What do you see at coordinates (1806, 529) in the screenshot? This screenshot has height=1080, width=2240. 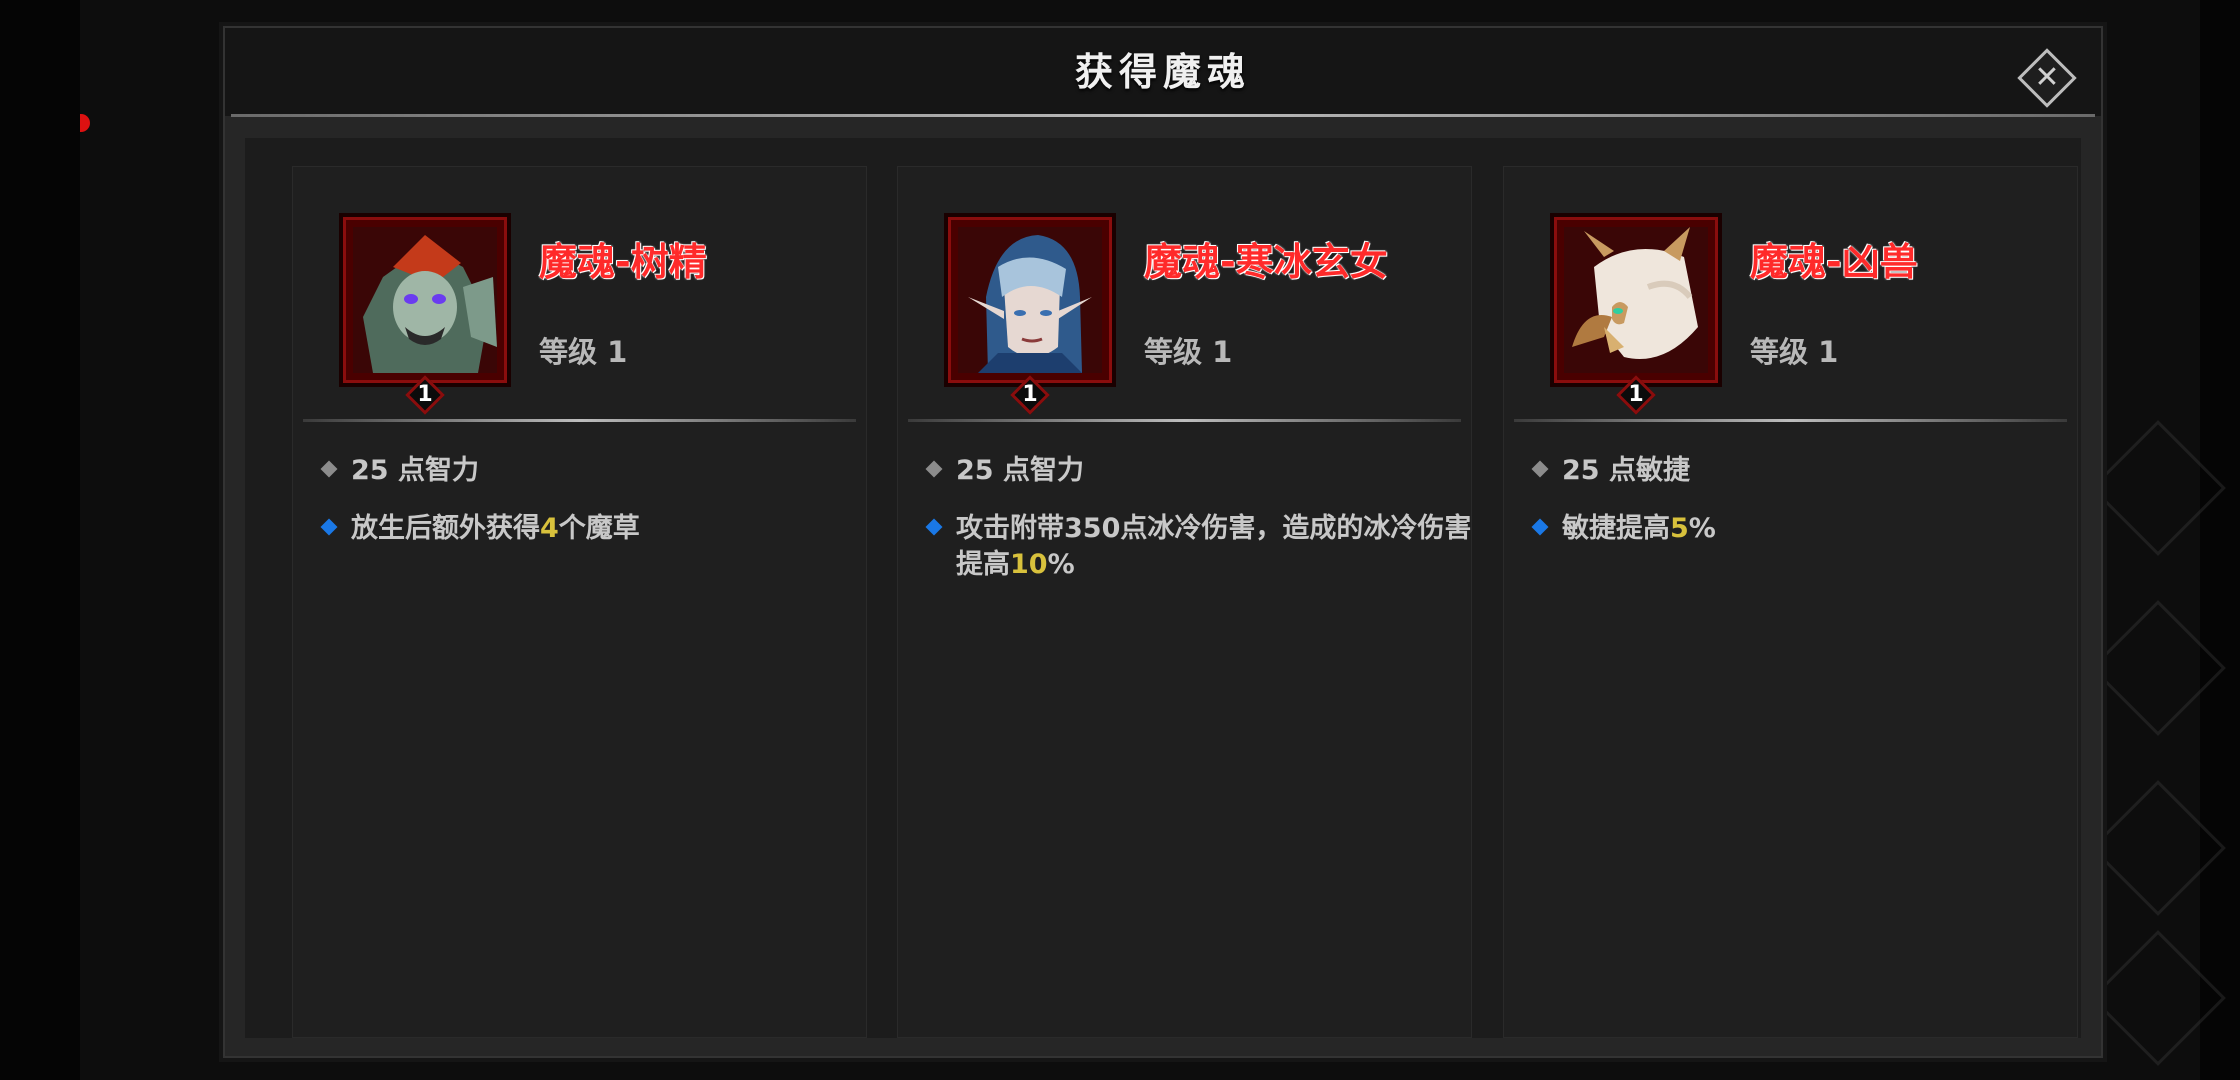 I see `stat-secondary: 敏捷提高5%` at bounding box center [1806, 529].